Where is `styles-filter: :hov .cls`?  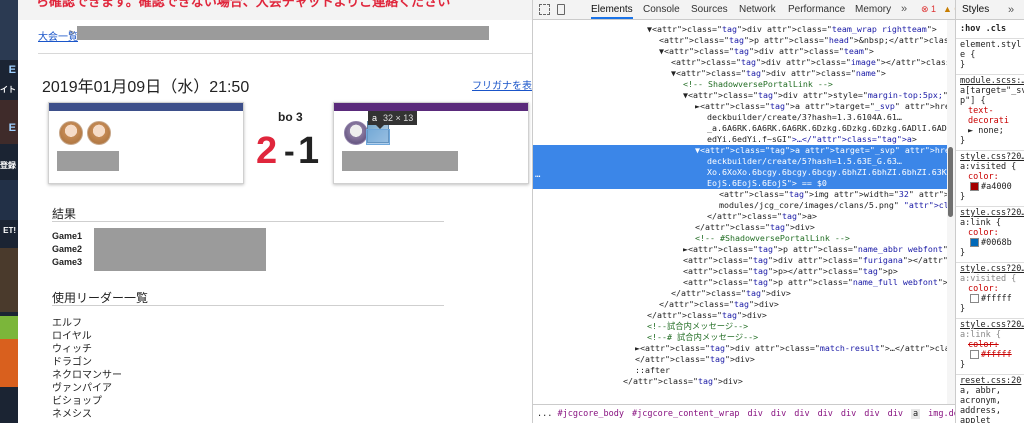
styles-filter: :hov .cls is located at coordinates (983, 29).